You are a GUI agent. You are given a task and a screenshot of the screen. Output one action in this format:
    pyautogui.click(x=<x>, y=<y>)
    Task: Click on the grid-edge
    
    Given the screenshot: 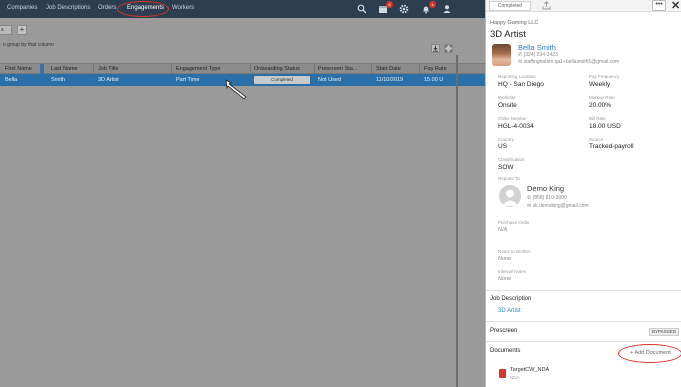 What is the action you would take?
    pyautogui.click(x=457, y=221)
    